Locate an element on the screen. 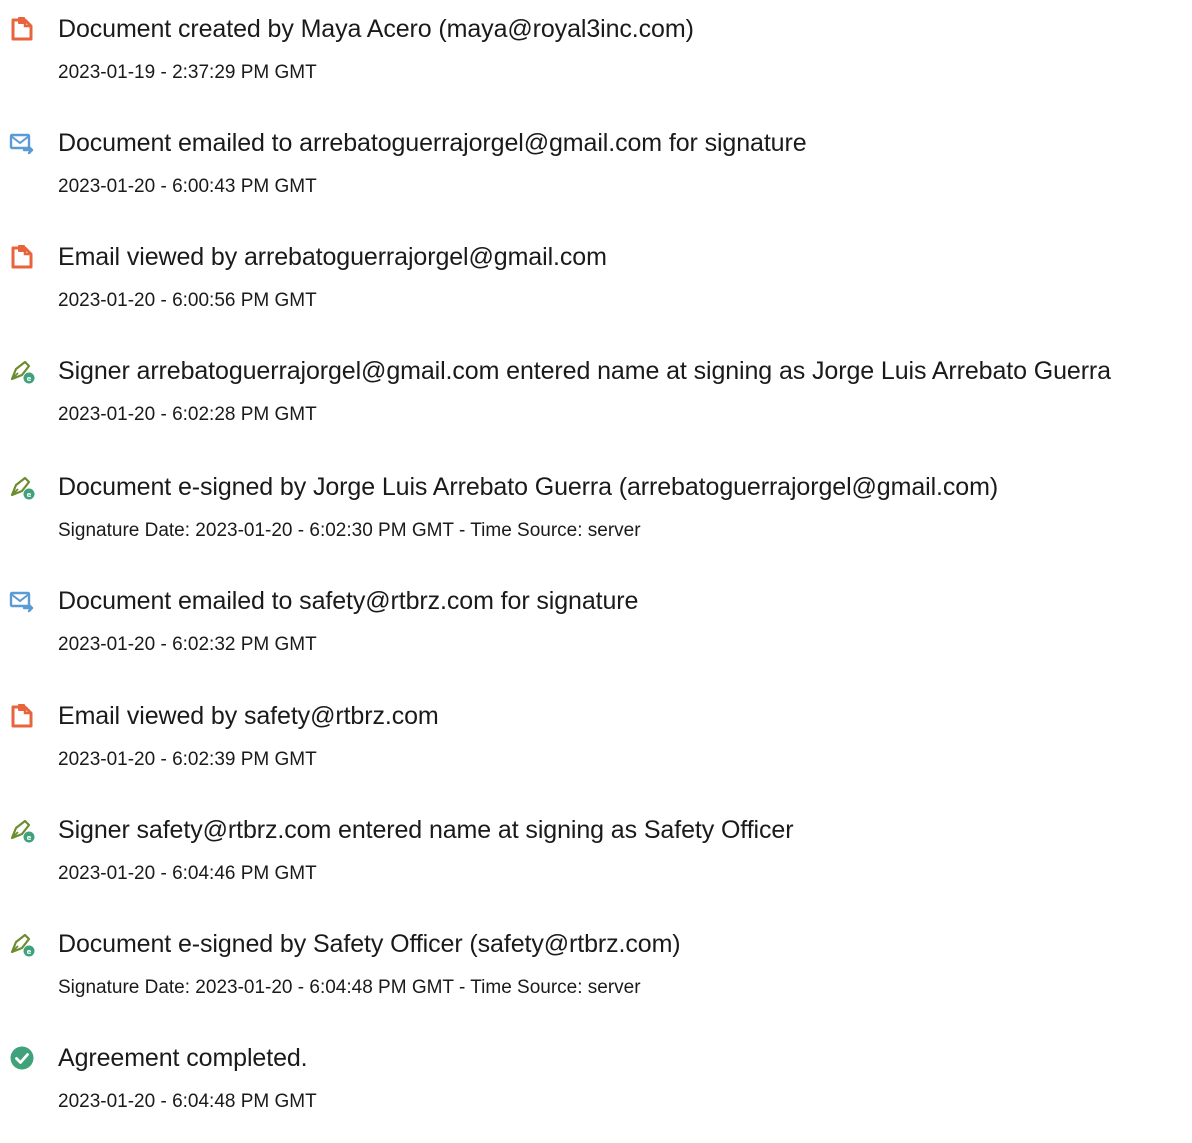 This screenshot has height=1143, width=1192. event-timestamp: 2023-01-20 - 6:02:28 PM GMT is located at coordinates (187, 414).